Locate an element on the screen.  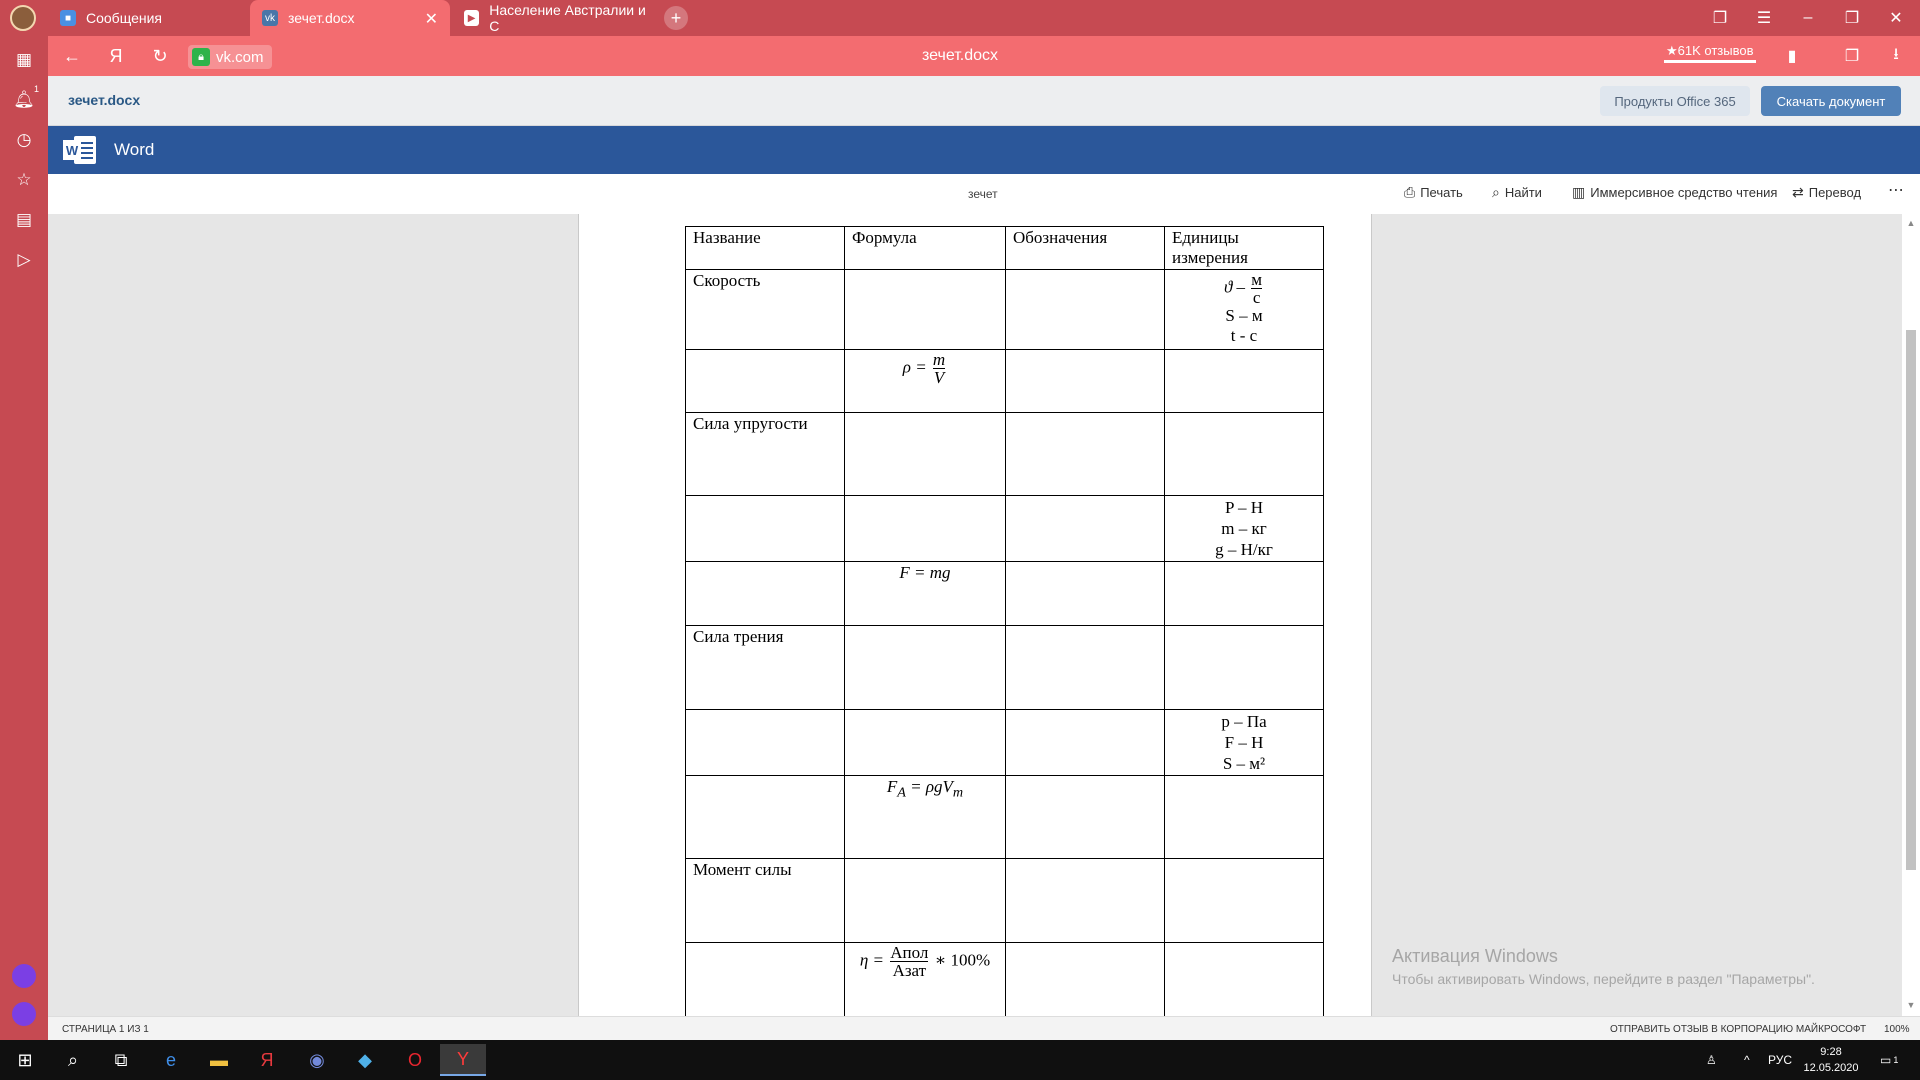
table-row: FA = ρgVm is located at coordinates (1004, 817).